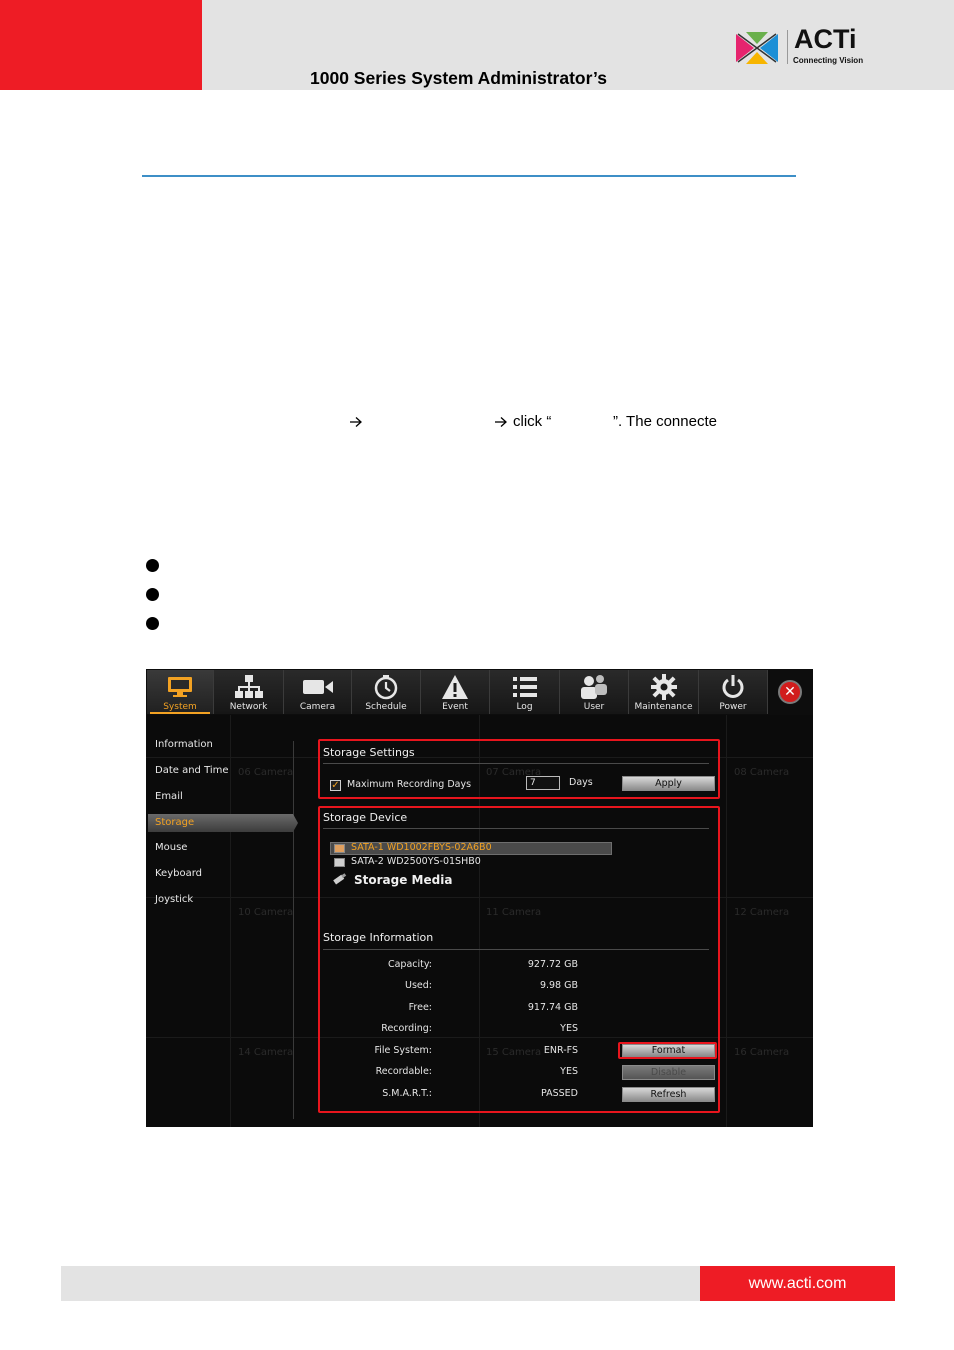 Image resolution: width=954 pixels, height=1350 pixels. I want to click on info-value-recording: YES, so click(569, 1028).